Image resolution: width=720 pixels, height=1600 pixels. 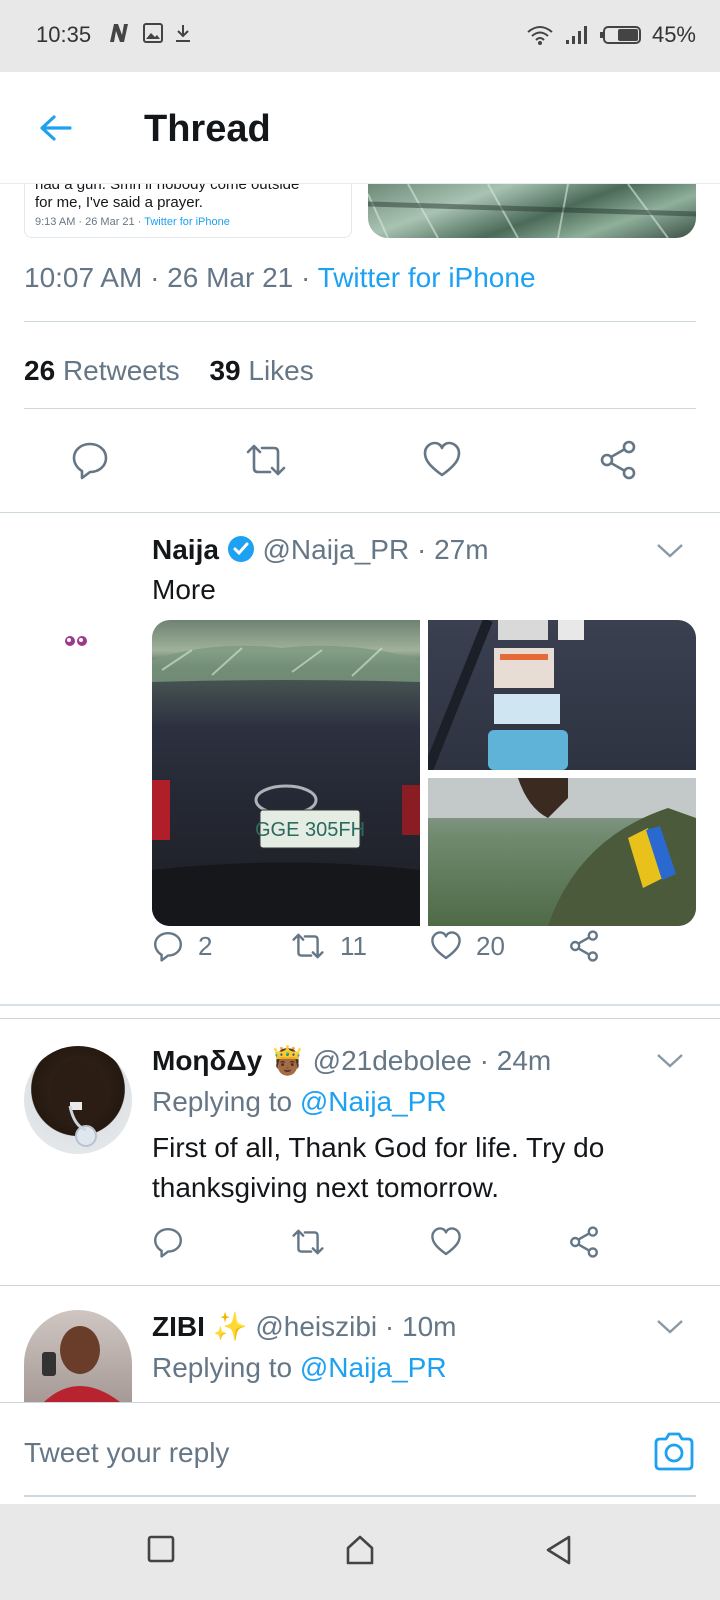 I want to click on thread-separator, so click(x=360, y=1005).